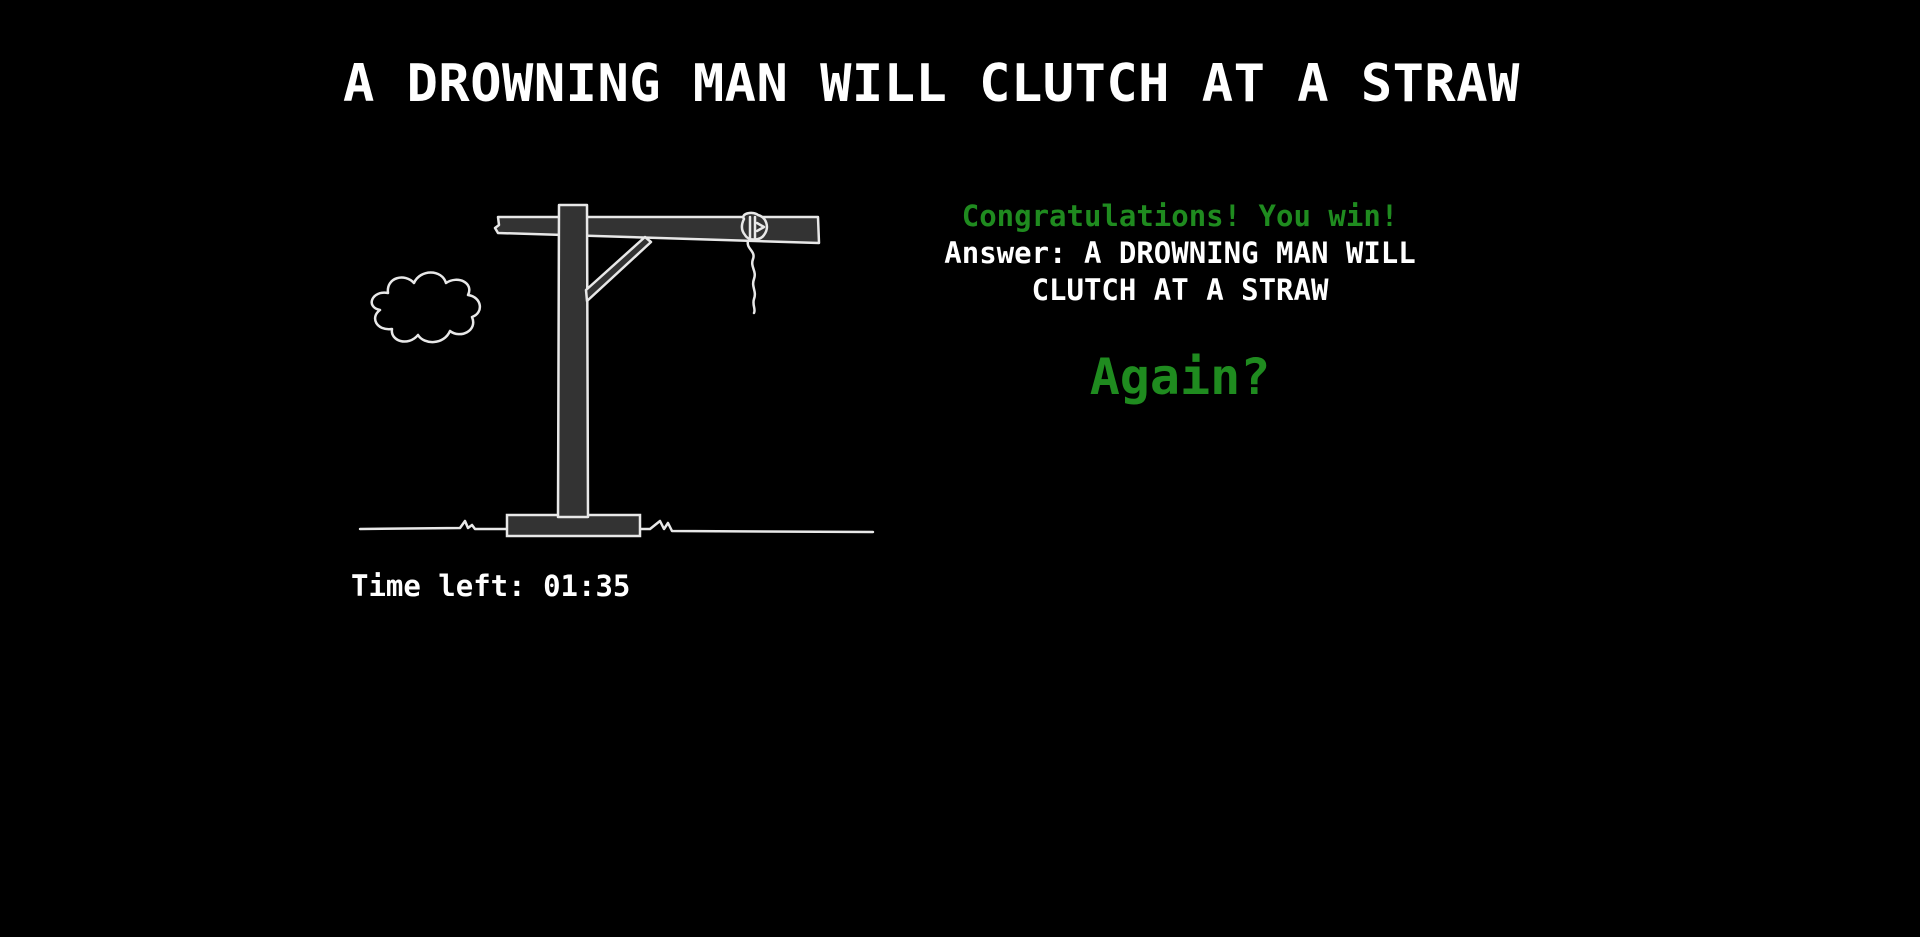 The image size is (1920, 937). I want to click on answer-label: Answer:, so click(1005, 253).